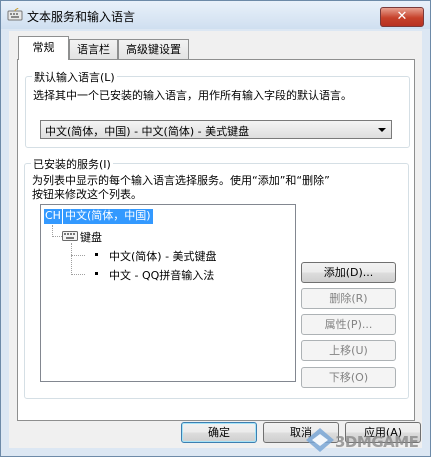  I want to click on ok-button: 确定, so click(219, 432).